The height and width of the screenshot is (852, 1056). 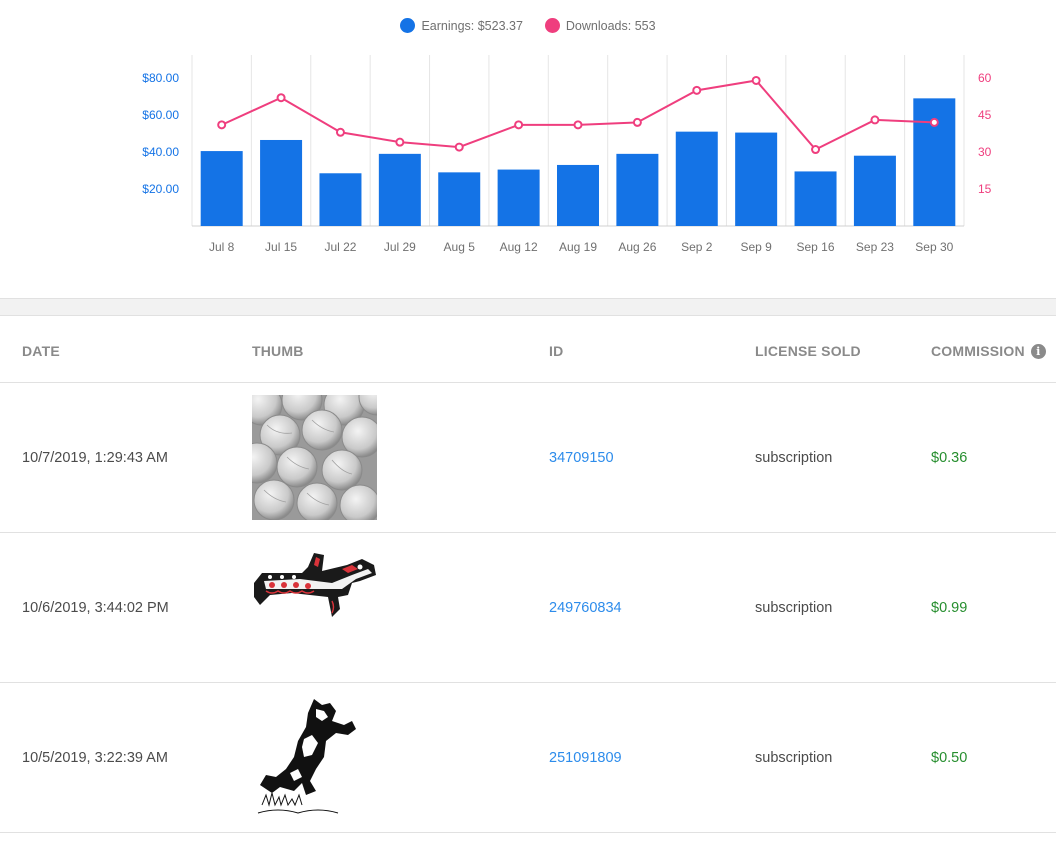 What do you see at coordinates (816, 247) in the screenshot?
I see `x-tick-label: Sep 16` at bounding box center [816, 247].